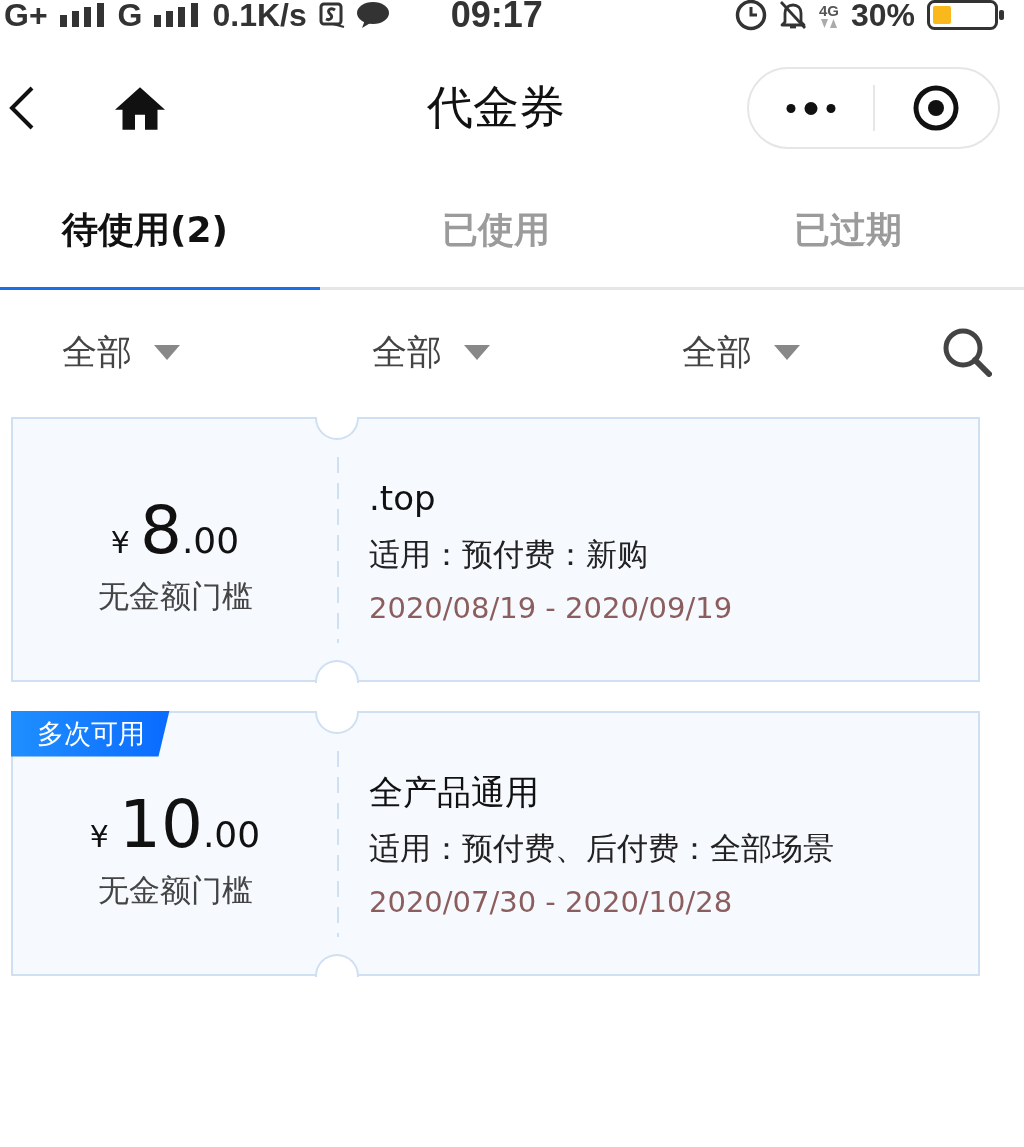 The height and width of the screenshot is (1147, 1024). I want to click on home-button, so click(140, 108).